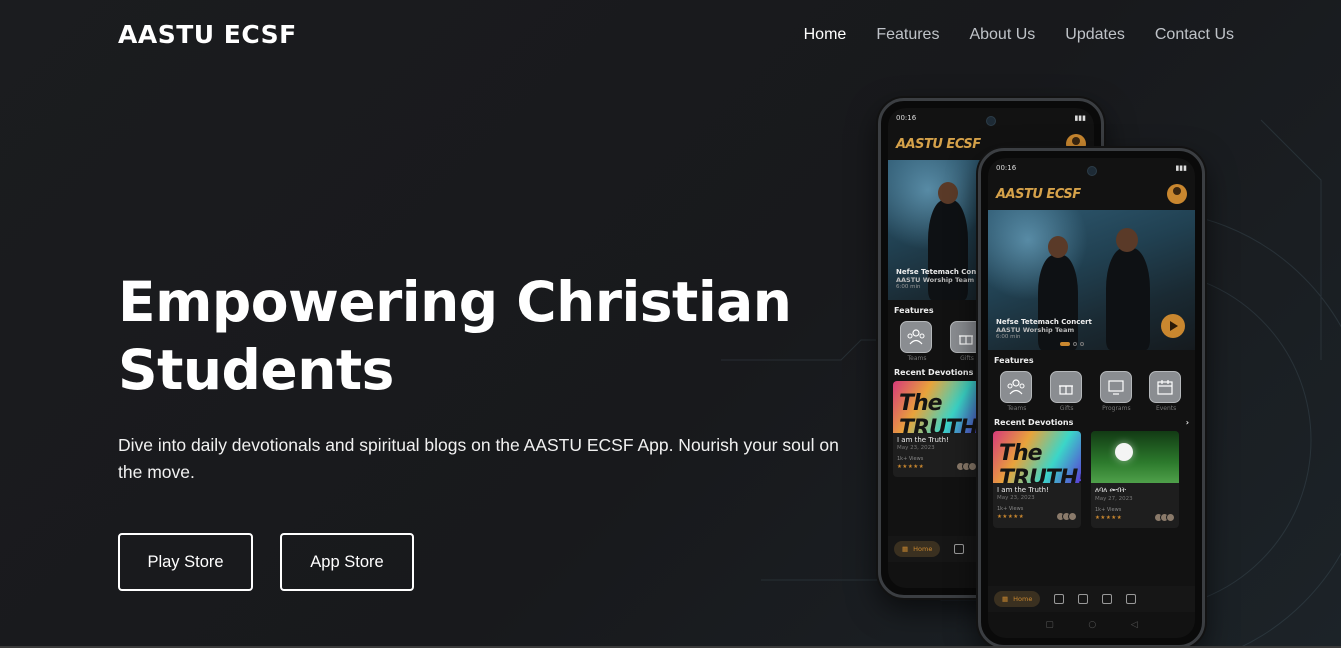  What do you see at coordinates (1165, 387) in the screenshot?
I see `calendar-icon` at bounding box center [1165, 387].